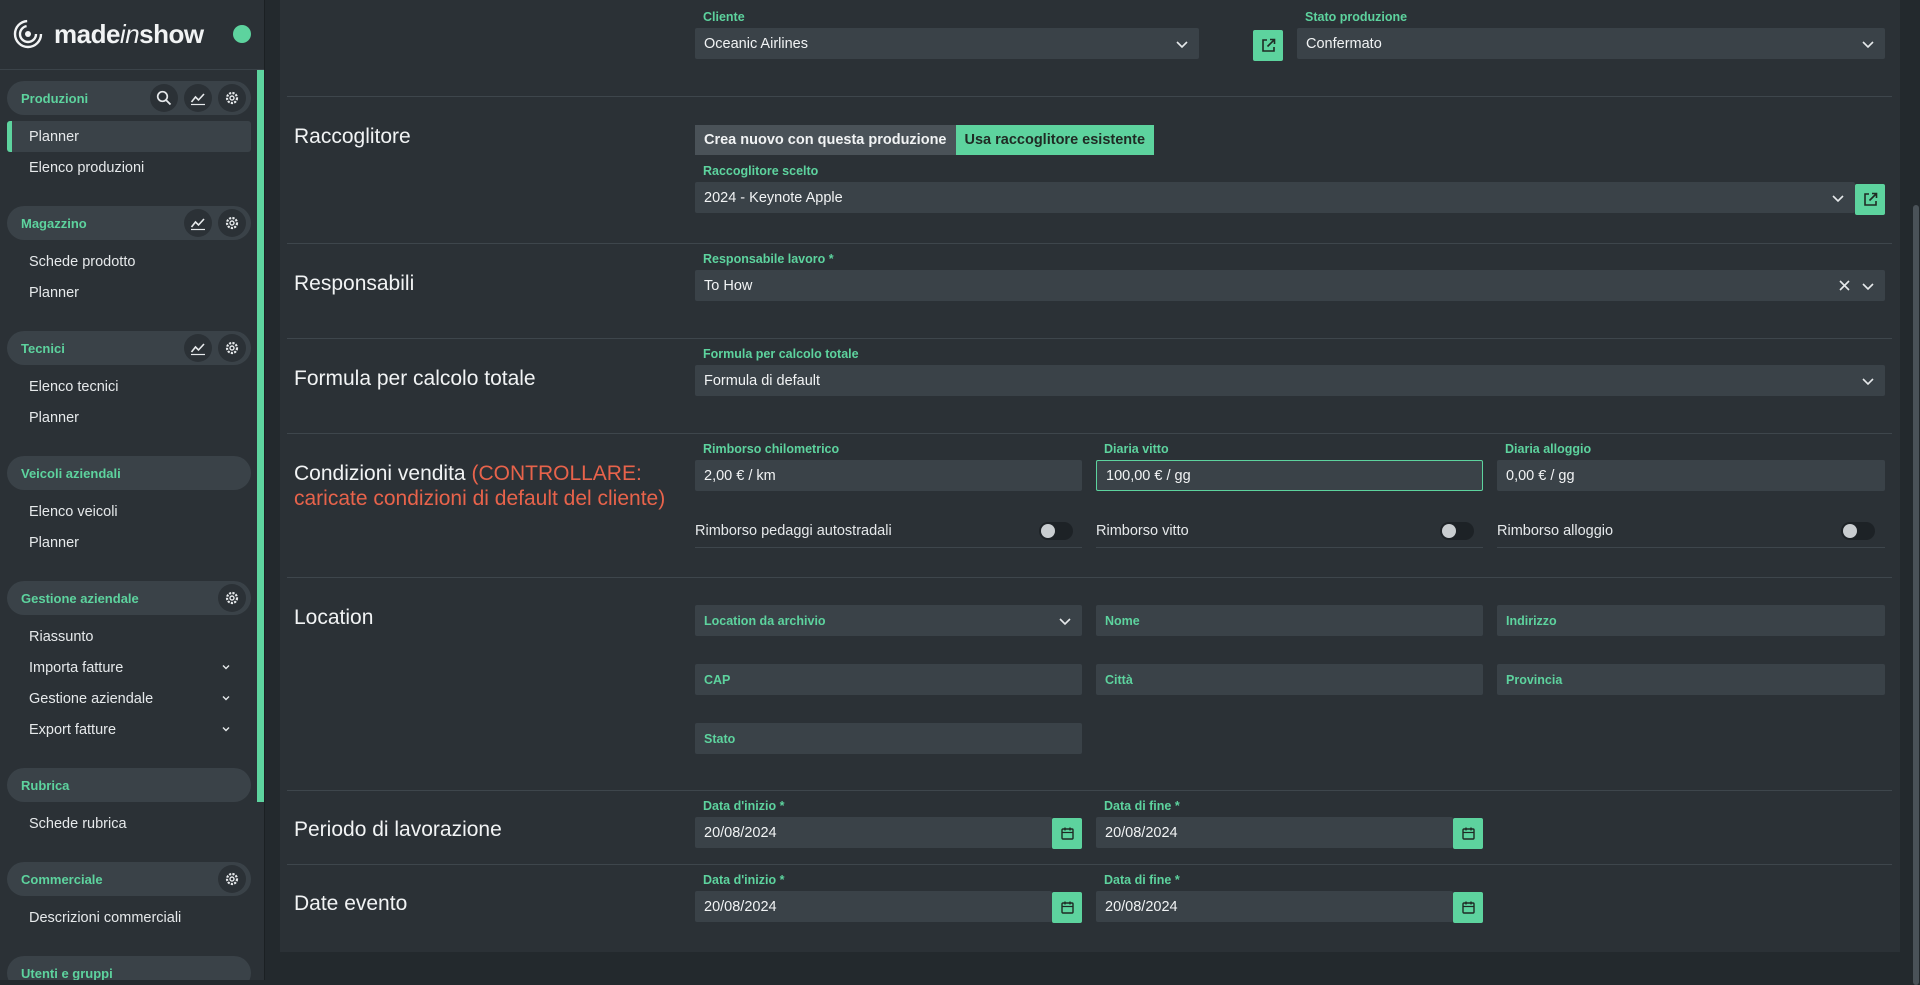 This screenshot has width=1920, height=985. I want to click on location-stato-input: Stato, so click(888, 738).